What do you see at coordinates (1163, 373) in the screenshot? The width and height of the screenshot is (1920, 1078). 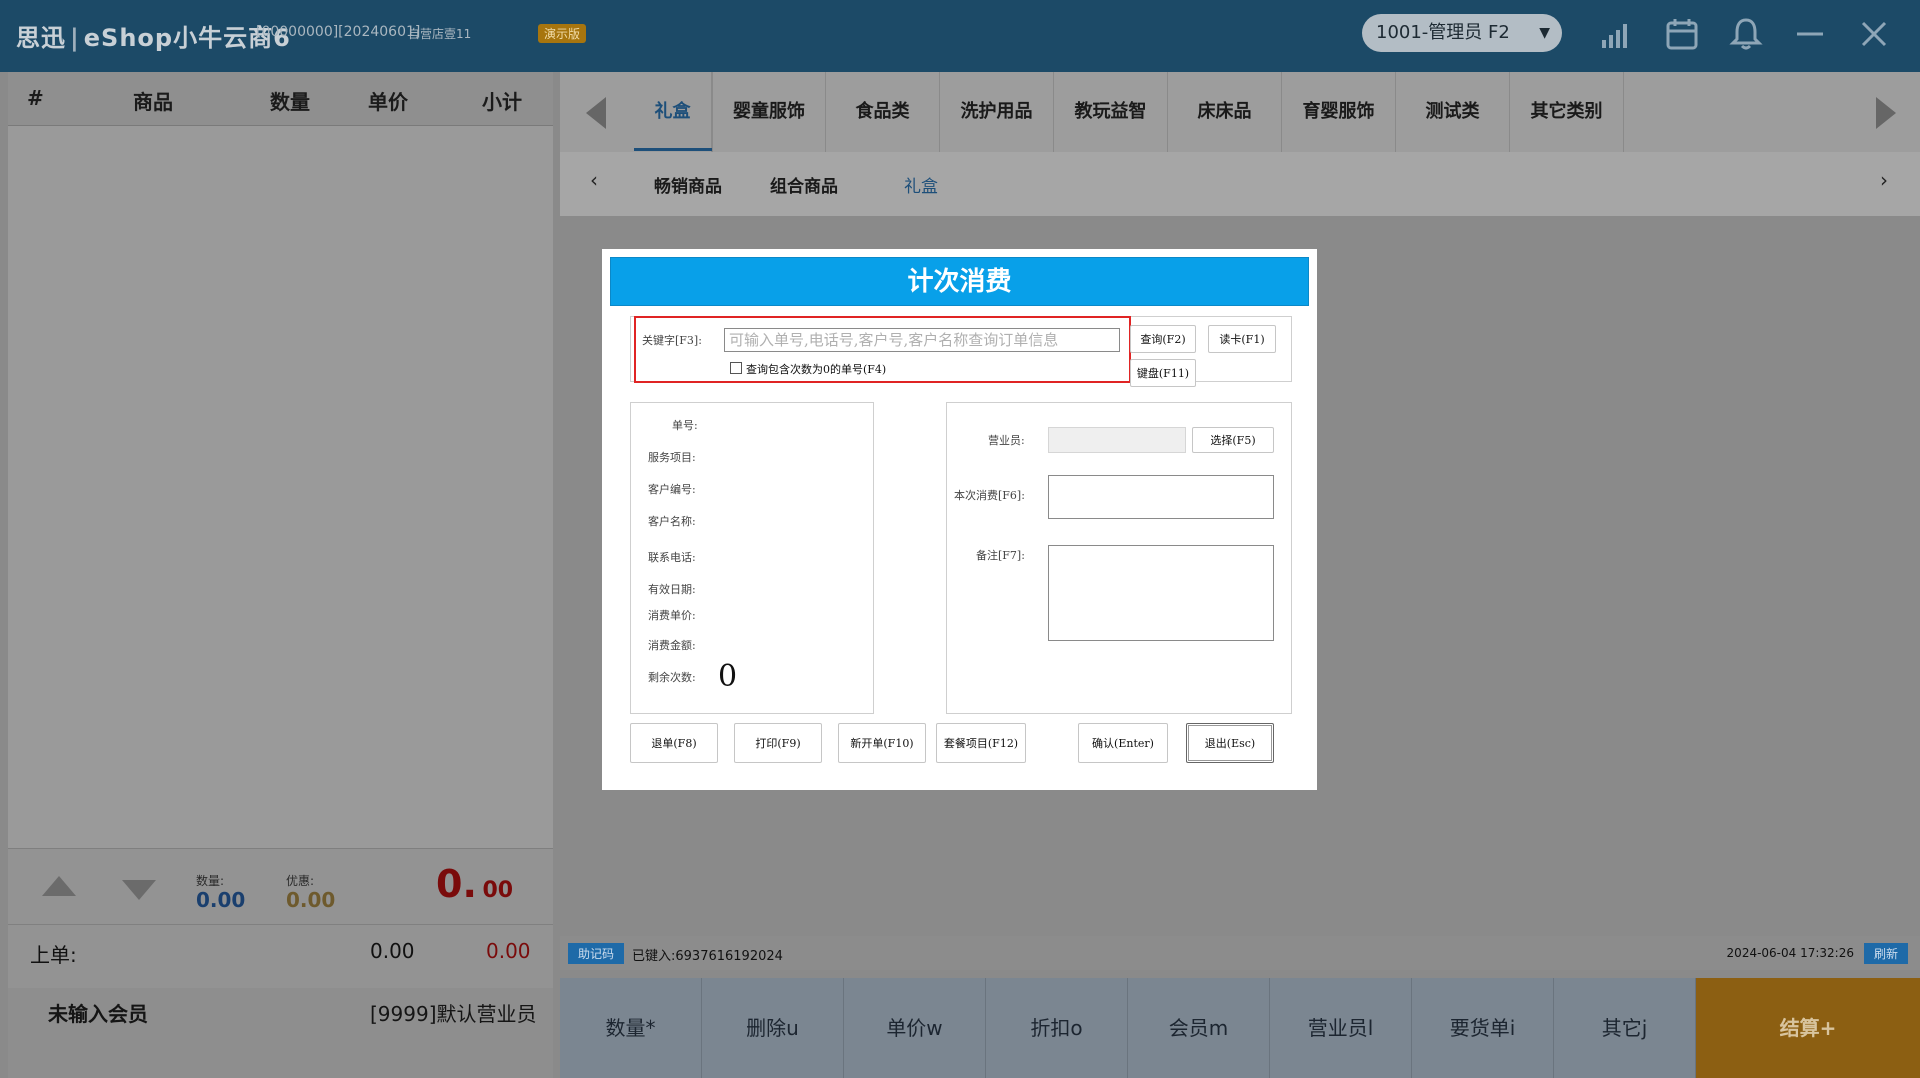 I see `keyboard-button: 键盘(F11)` at bounding box center [1163, 373].